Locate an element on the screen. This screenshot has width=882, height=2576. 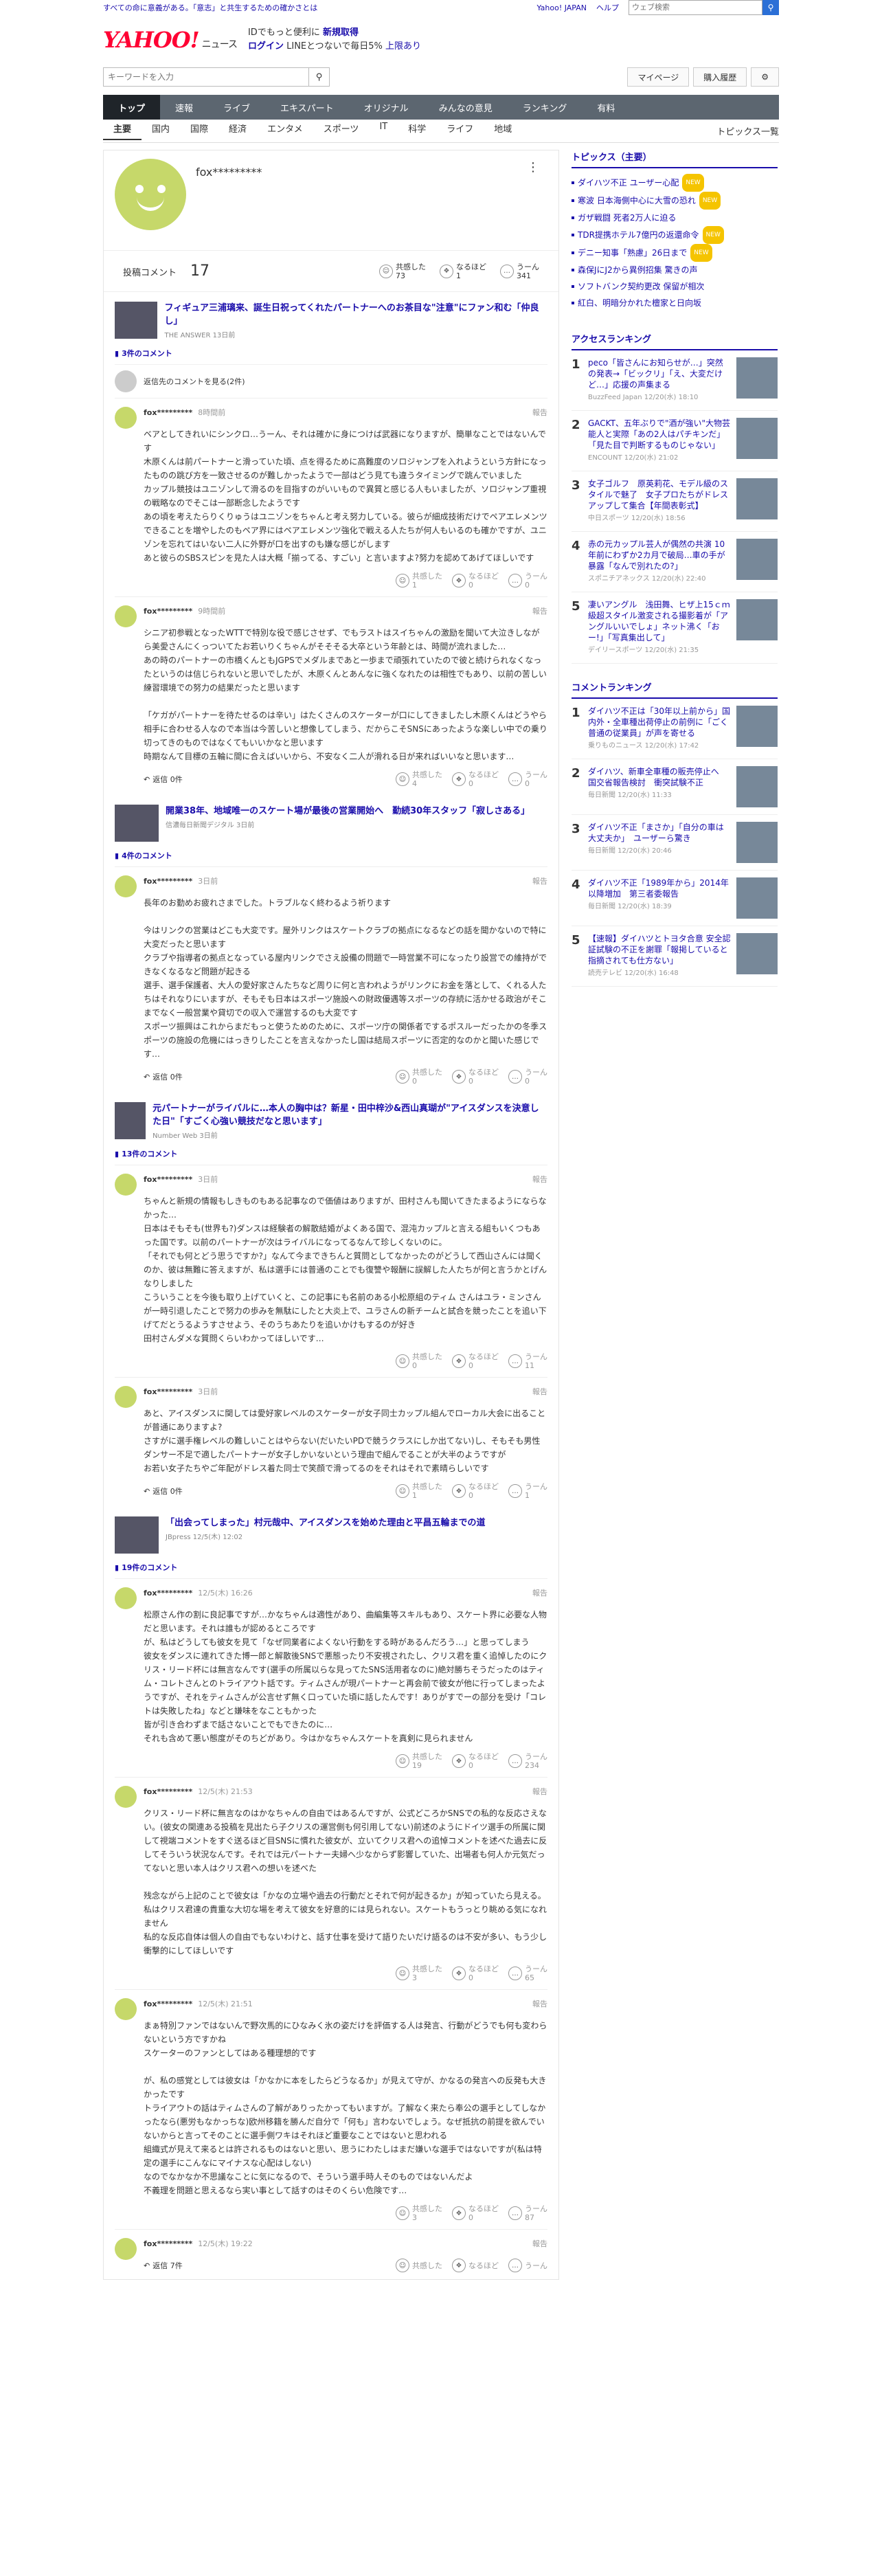
topic-item: 寒波 日本海側中心に大雪の恐れ NEW is located at coordinates (675, 201).